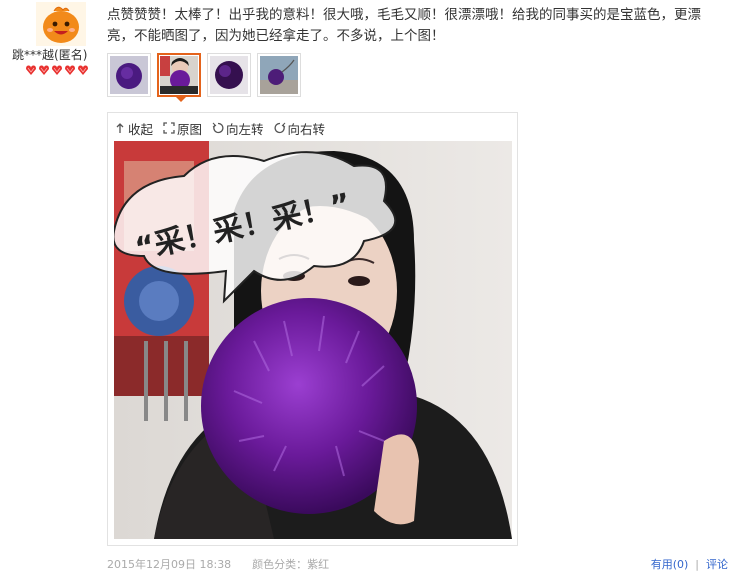 The image size is (741, 572). I want to click on rotate-left-icon, so click(218, 128).